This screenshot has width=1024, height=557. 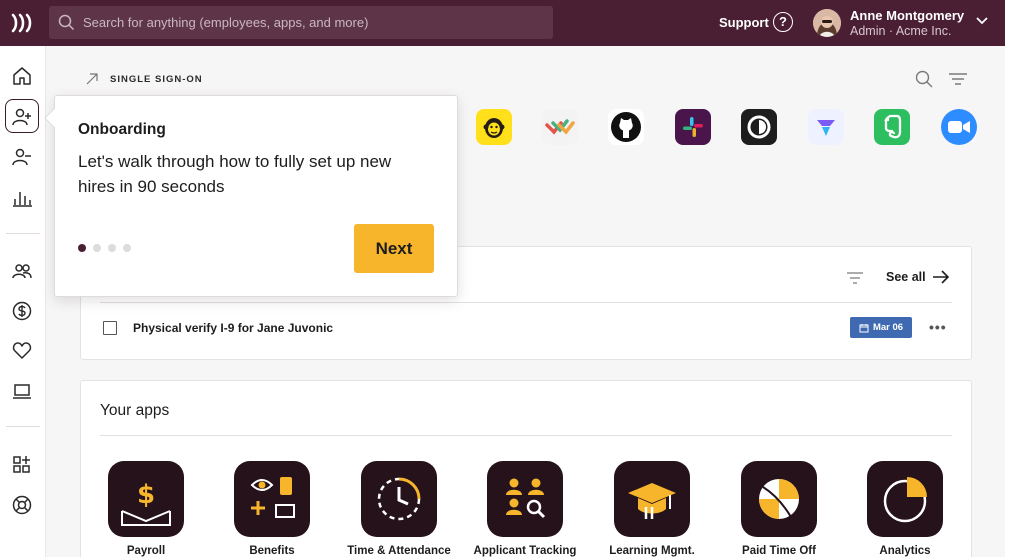 I want to click on task-title: Physical verify I-9 for Jane Juvonic, so click(x=233, y=328).